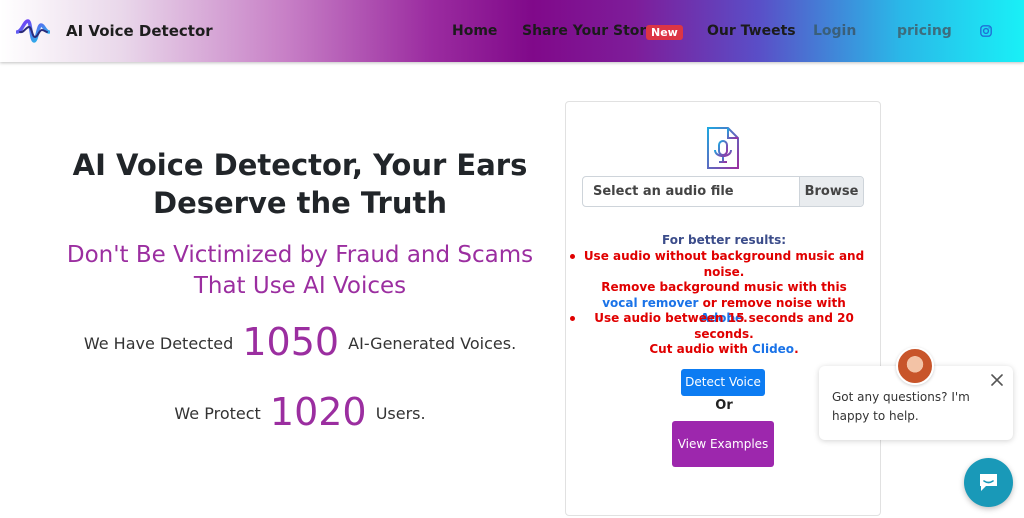 This screenshot has height=518, width=1024. I want to click on chat-icon, so click(988, 482).